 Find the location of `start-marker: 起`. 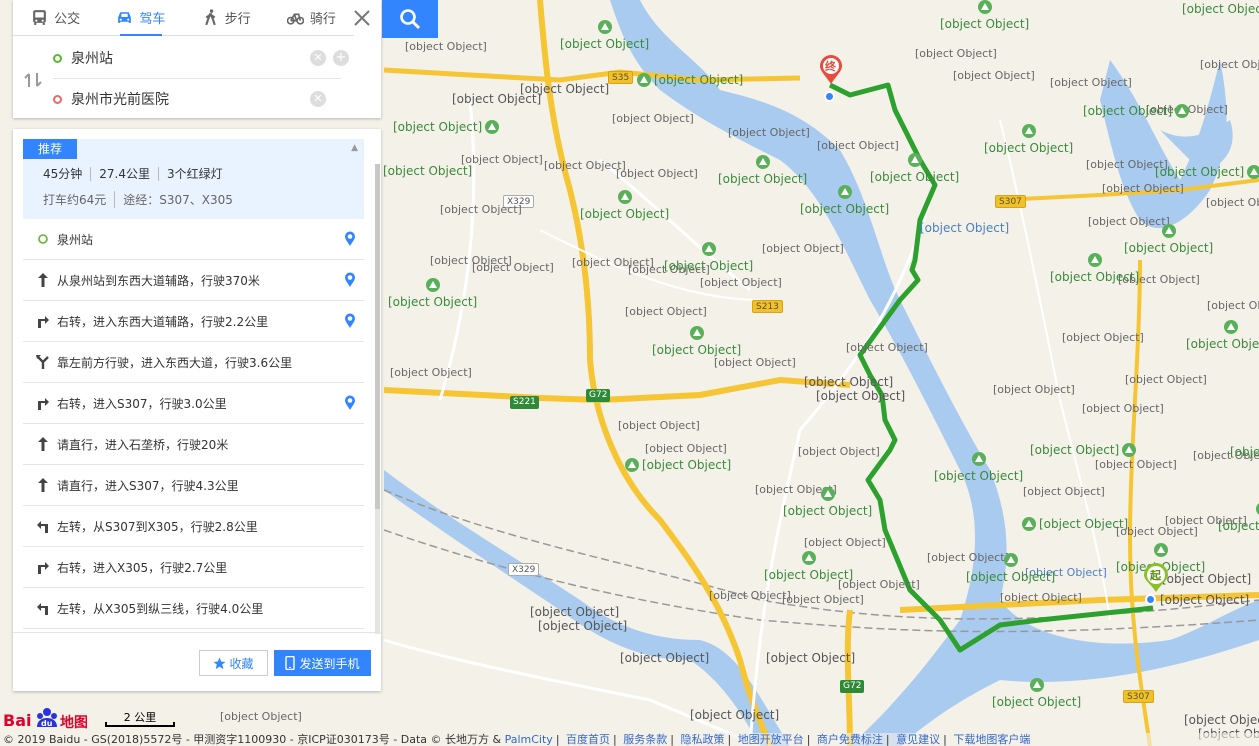

start-marker: 起 is located at coordinates (1156, 578).